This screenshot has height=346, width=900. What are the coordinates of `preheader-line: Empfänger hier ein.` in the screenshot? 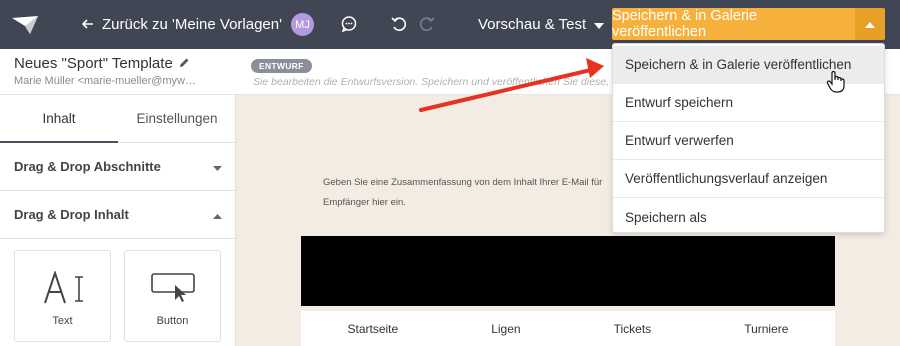 It's located at (364, 202).